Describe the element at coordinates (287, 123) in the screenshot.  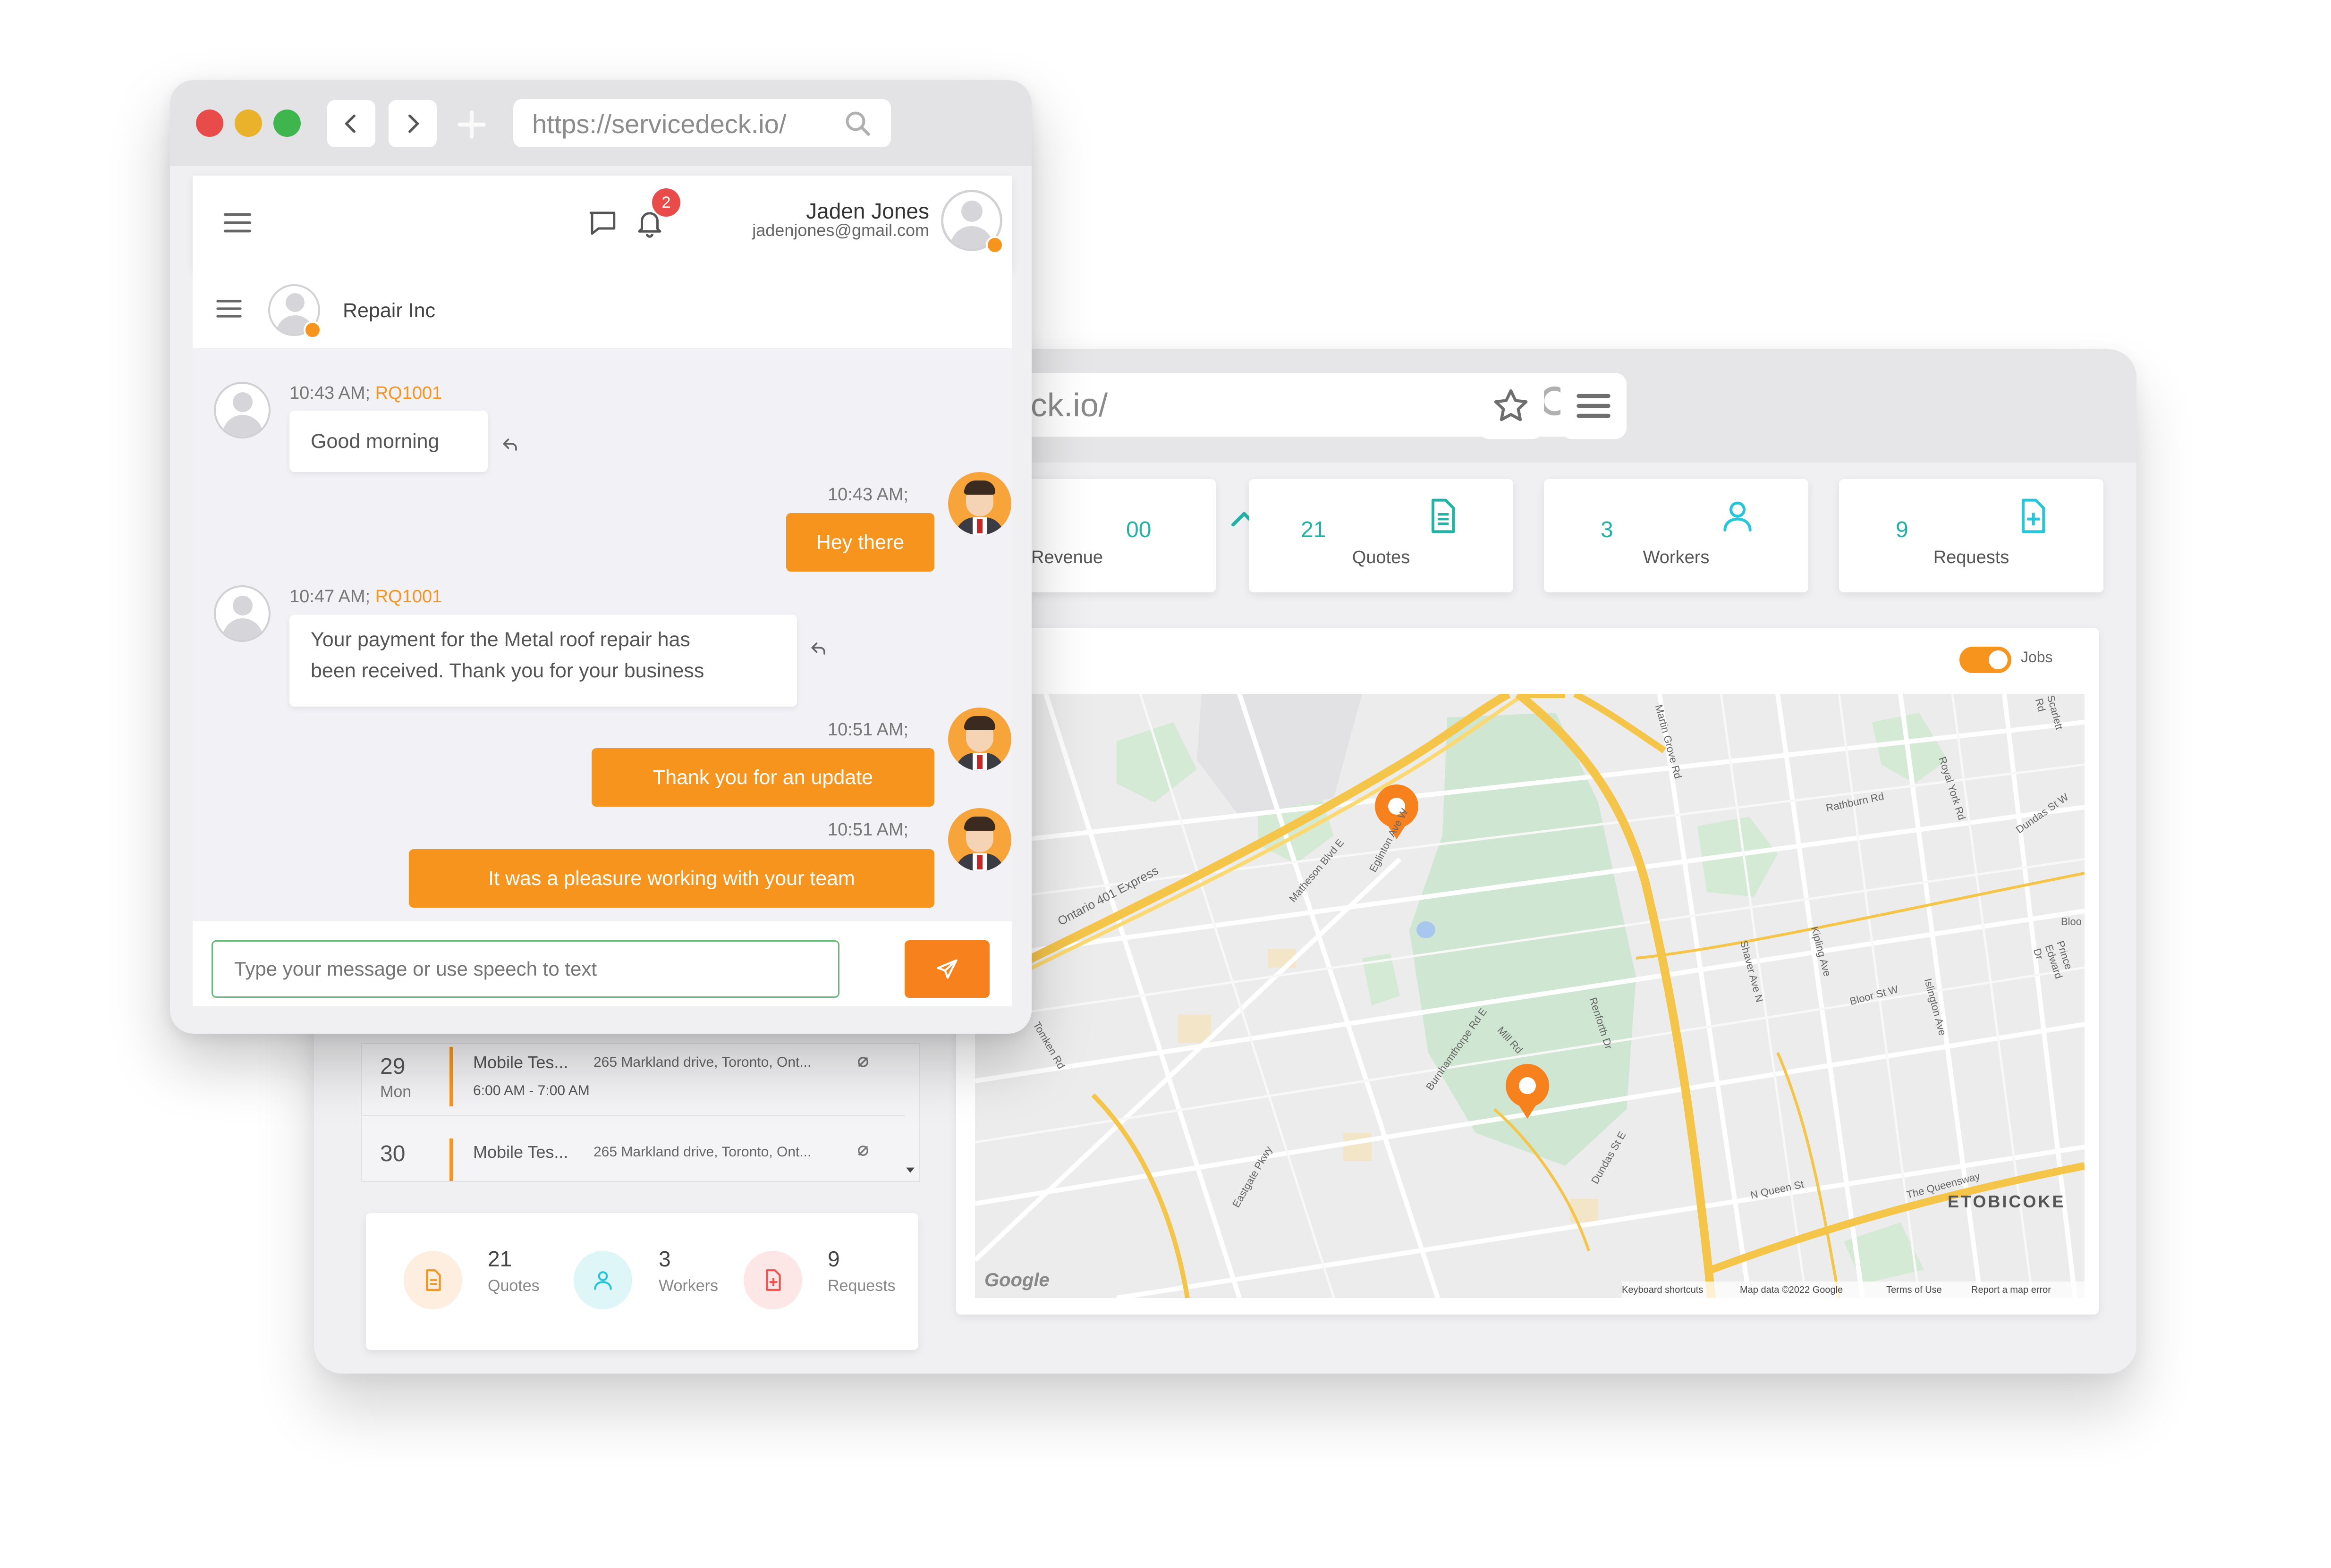
I see `maximize-window-button` at that location.